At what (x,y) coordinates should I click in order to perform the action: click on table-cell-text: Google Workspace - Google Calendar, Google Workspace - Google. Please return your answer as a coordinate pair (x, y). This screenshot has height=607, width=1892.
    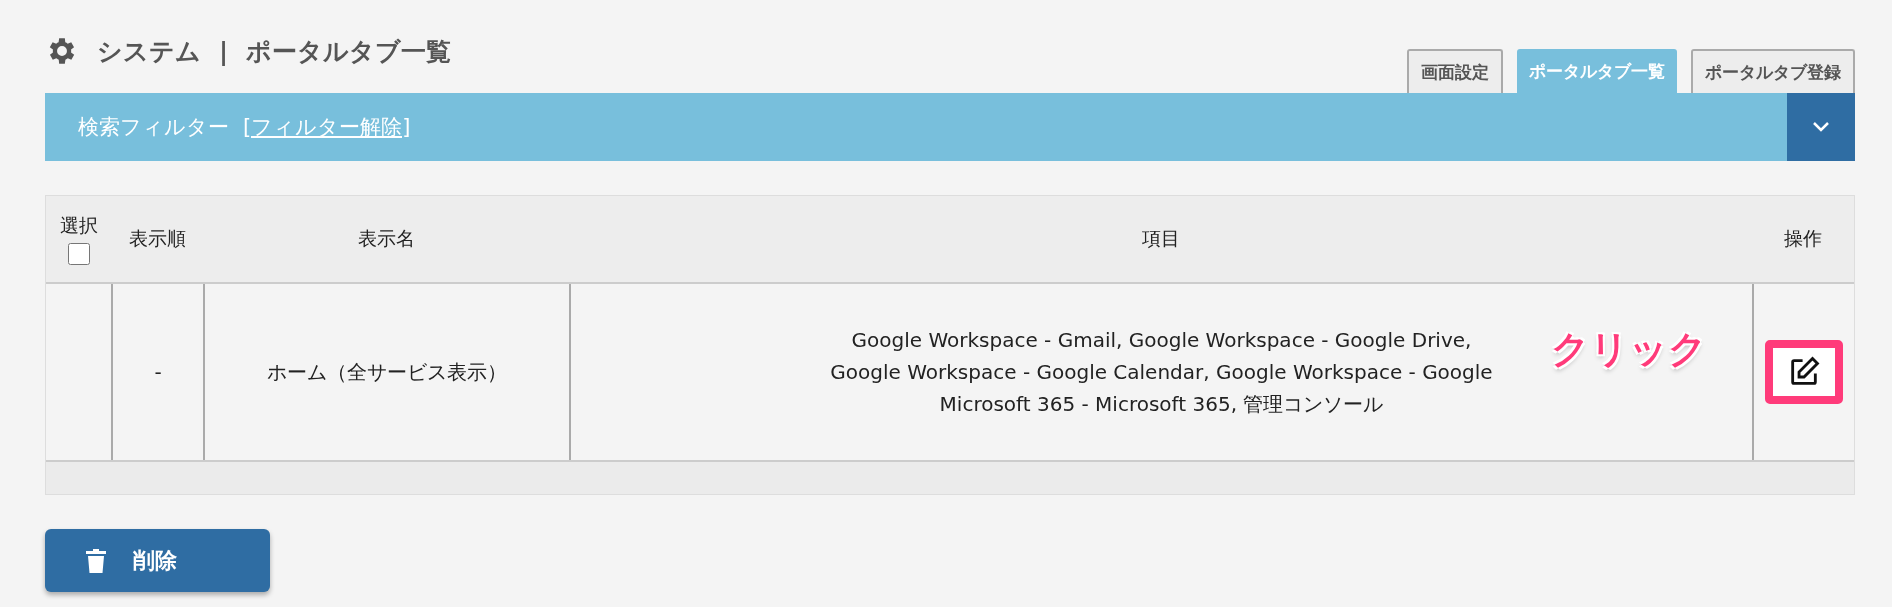
    Looking at the image, I should click on (1161, 372).